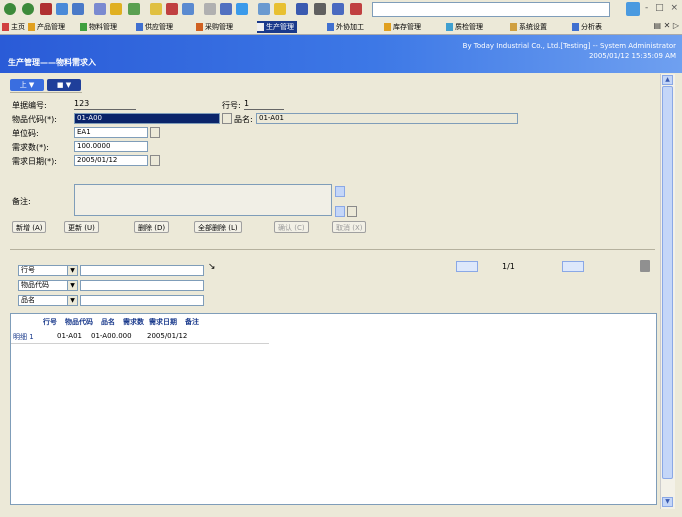 This screenshot has height=517, width=682. What do you see at coordinates (349, 227) in the screenshot?
I see `cancel-button: 取消 (X)` at bounding box center [349, 227].